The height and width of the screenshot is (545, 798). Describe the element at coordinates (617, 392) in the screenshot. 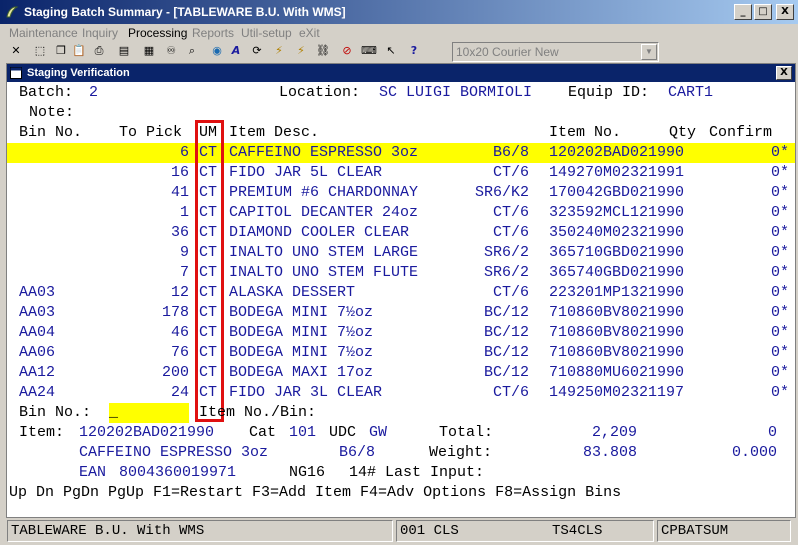

I see `row-item-no: 149250M02321197` at that location.